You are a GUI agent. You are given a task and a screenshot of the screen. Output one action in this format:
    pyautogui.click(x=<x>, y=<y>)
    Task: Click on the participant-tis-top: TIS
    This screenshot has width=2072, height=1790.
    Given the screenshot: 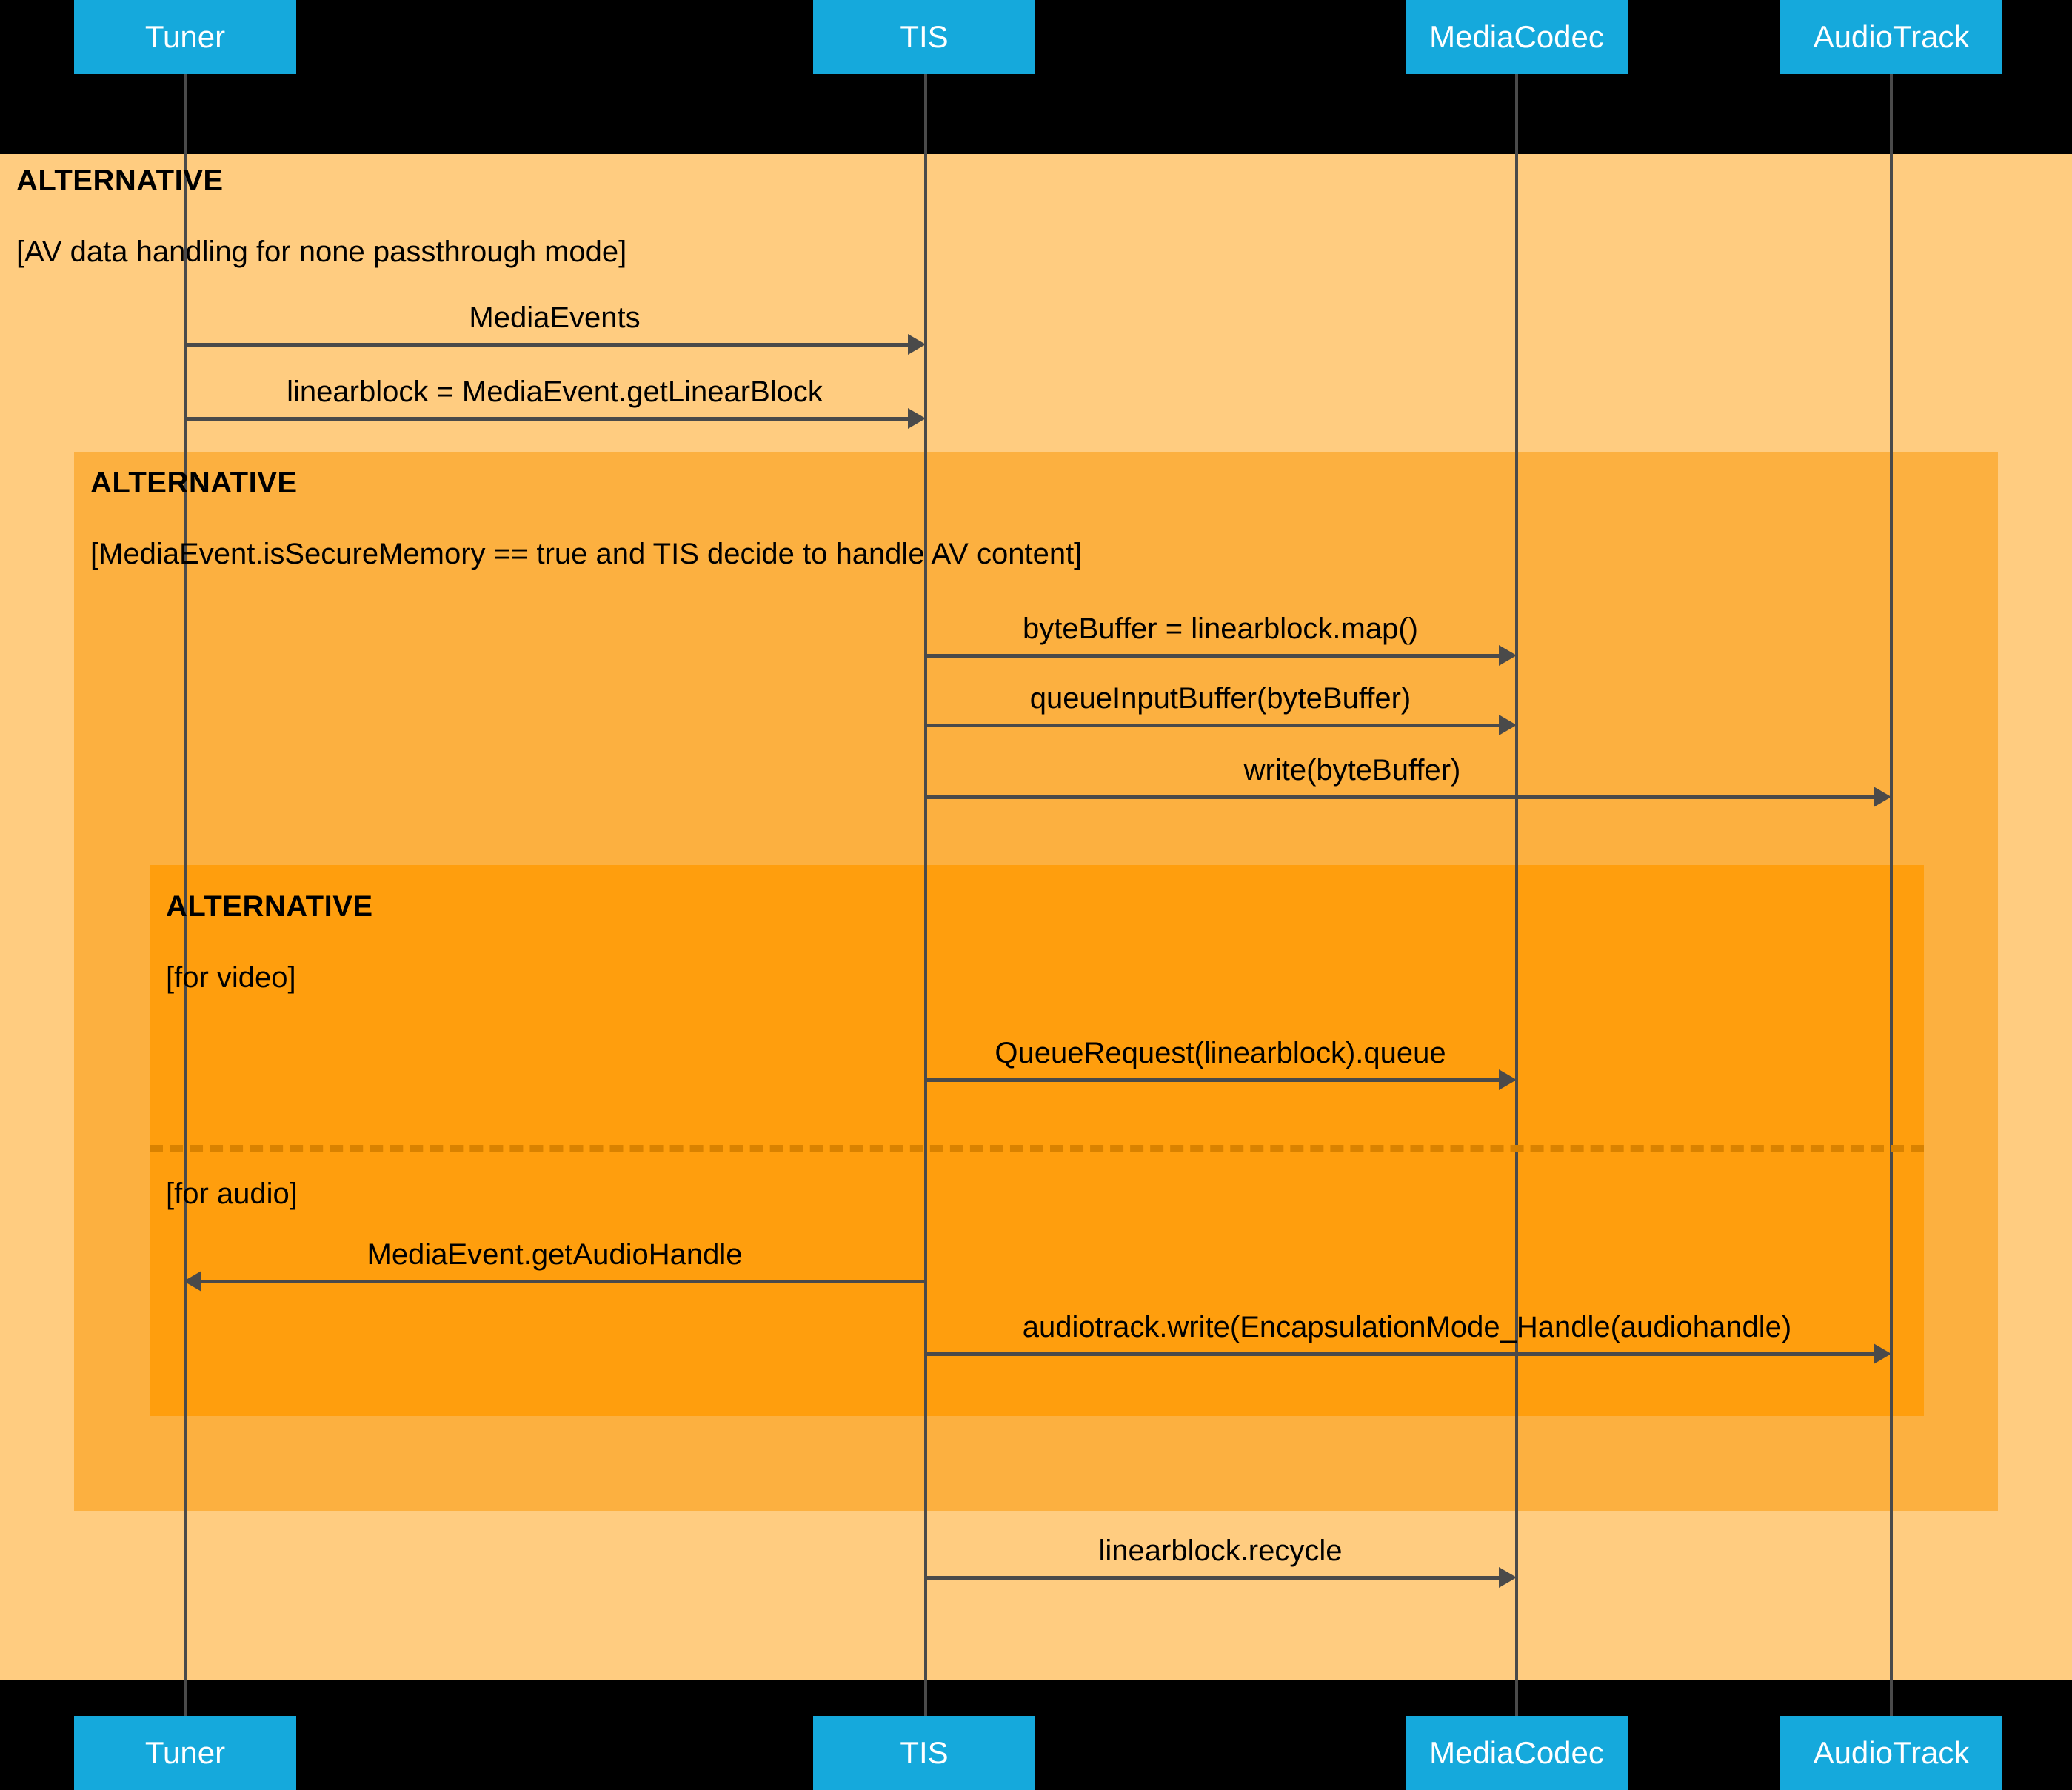 What is the action you would take?
    pyautogui.click(x=924, y=37)
    